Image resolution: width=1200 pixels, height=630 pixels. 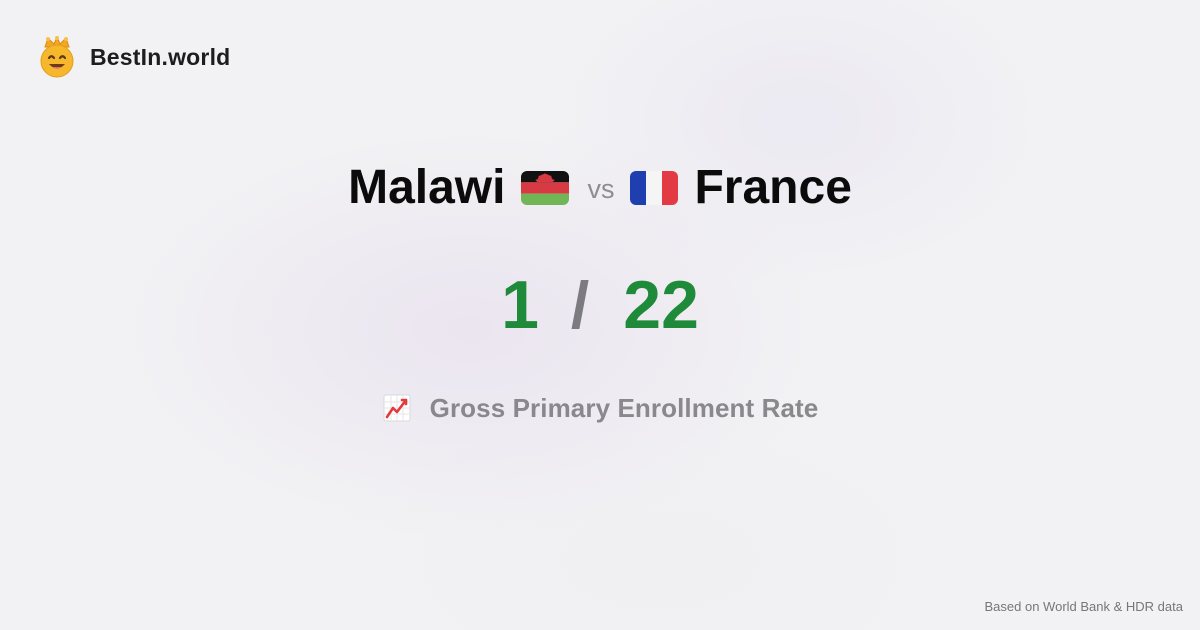 I want to click on brand-logo: BestIn.world, so click(x=134, y=57).